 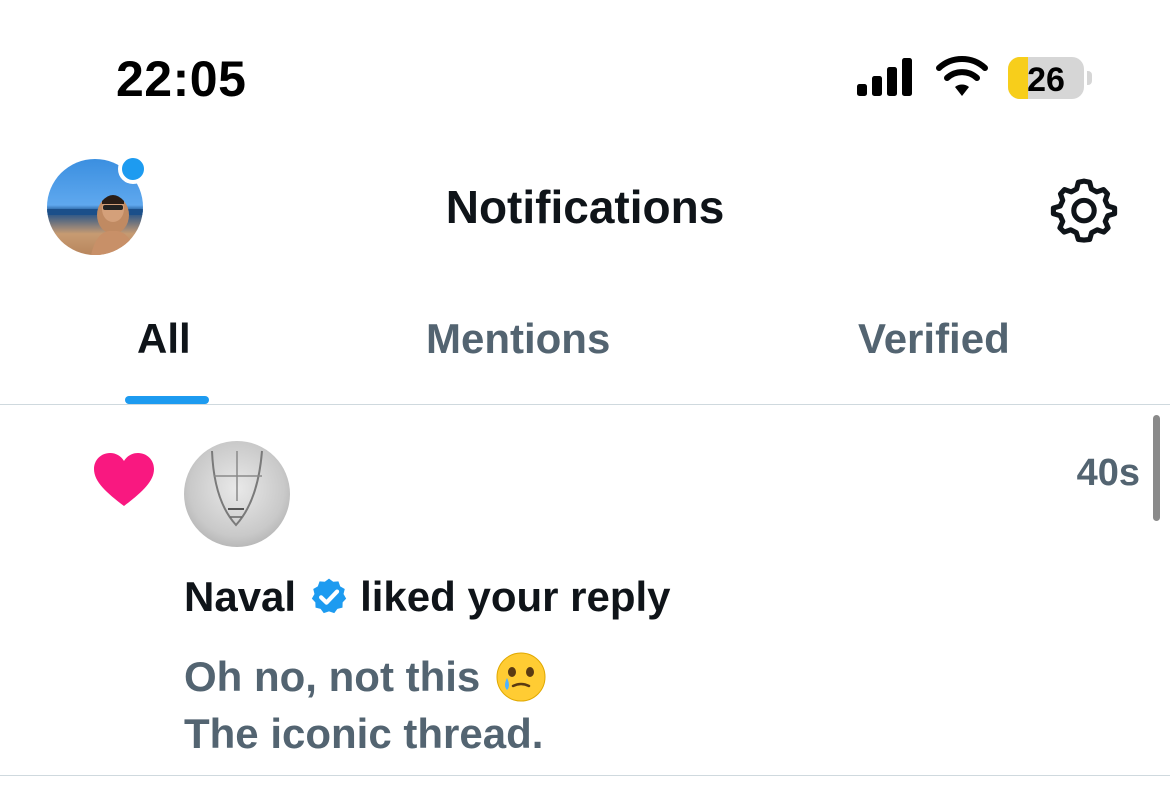 What do you see at coordinates (237, 488) in the screenshot?
I see `user-avatar-sketch` at bounding box center [237, 488].